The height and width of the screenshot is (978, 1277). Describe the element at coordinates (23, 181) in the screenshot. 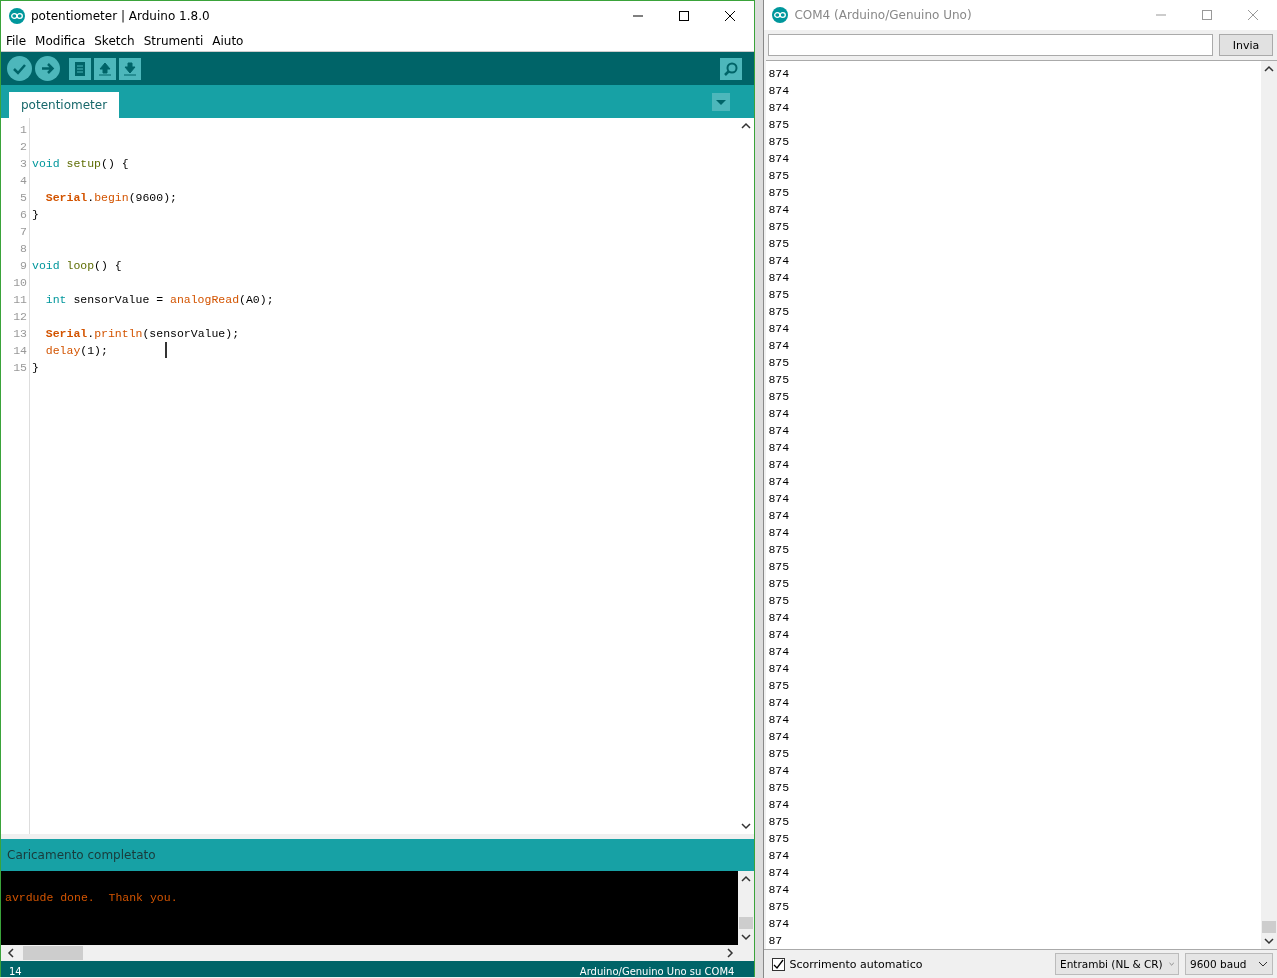

I see `line-number: 4` at that location.